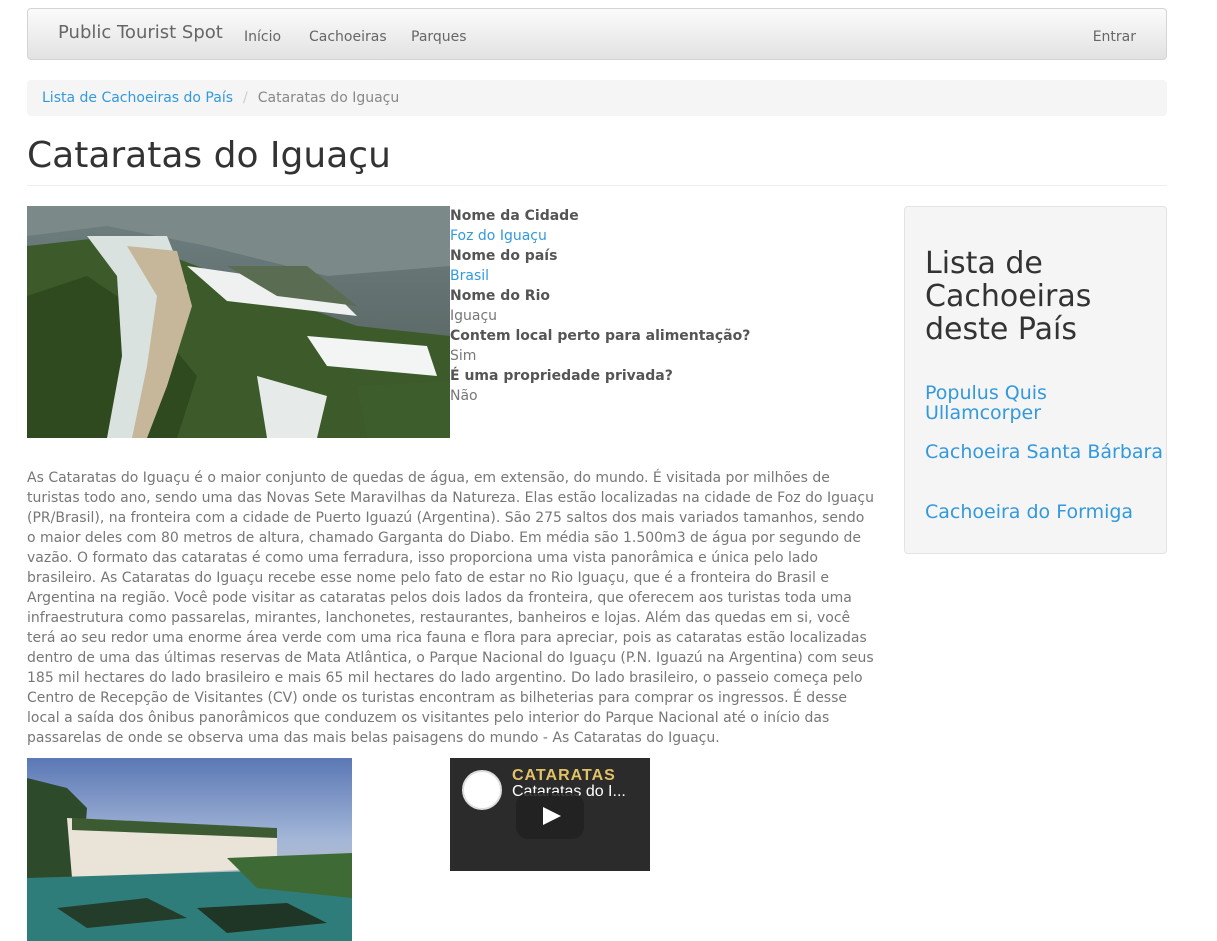  Describe the element at coordinates (464, 396) in the screenshot. I see `detail-value-privada: Não` at that location.